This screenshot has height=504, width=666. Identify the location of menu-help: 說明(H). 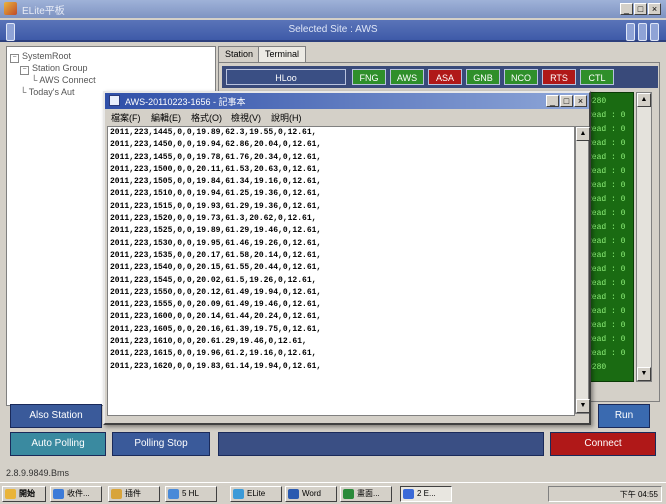
(286, 117).